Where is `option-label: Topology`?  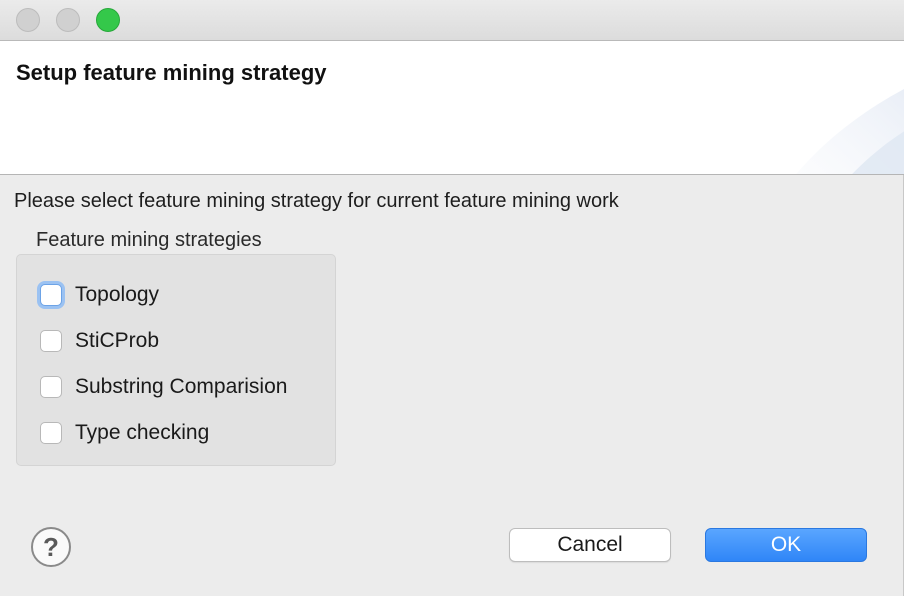 option-label: Topology is located at coordinates (117, 294).